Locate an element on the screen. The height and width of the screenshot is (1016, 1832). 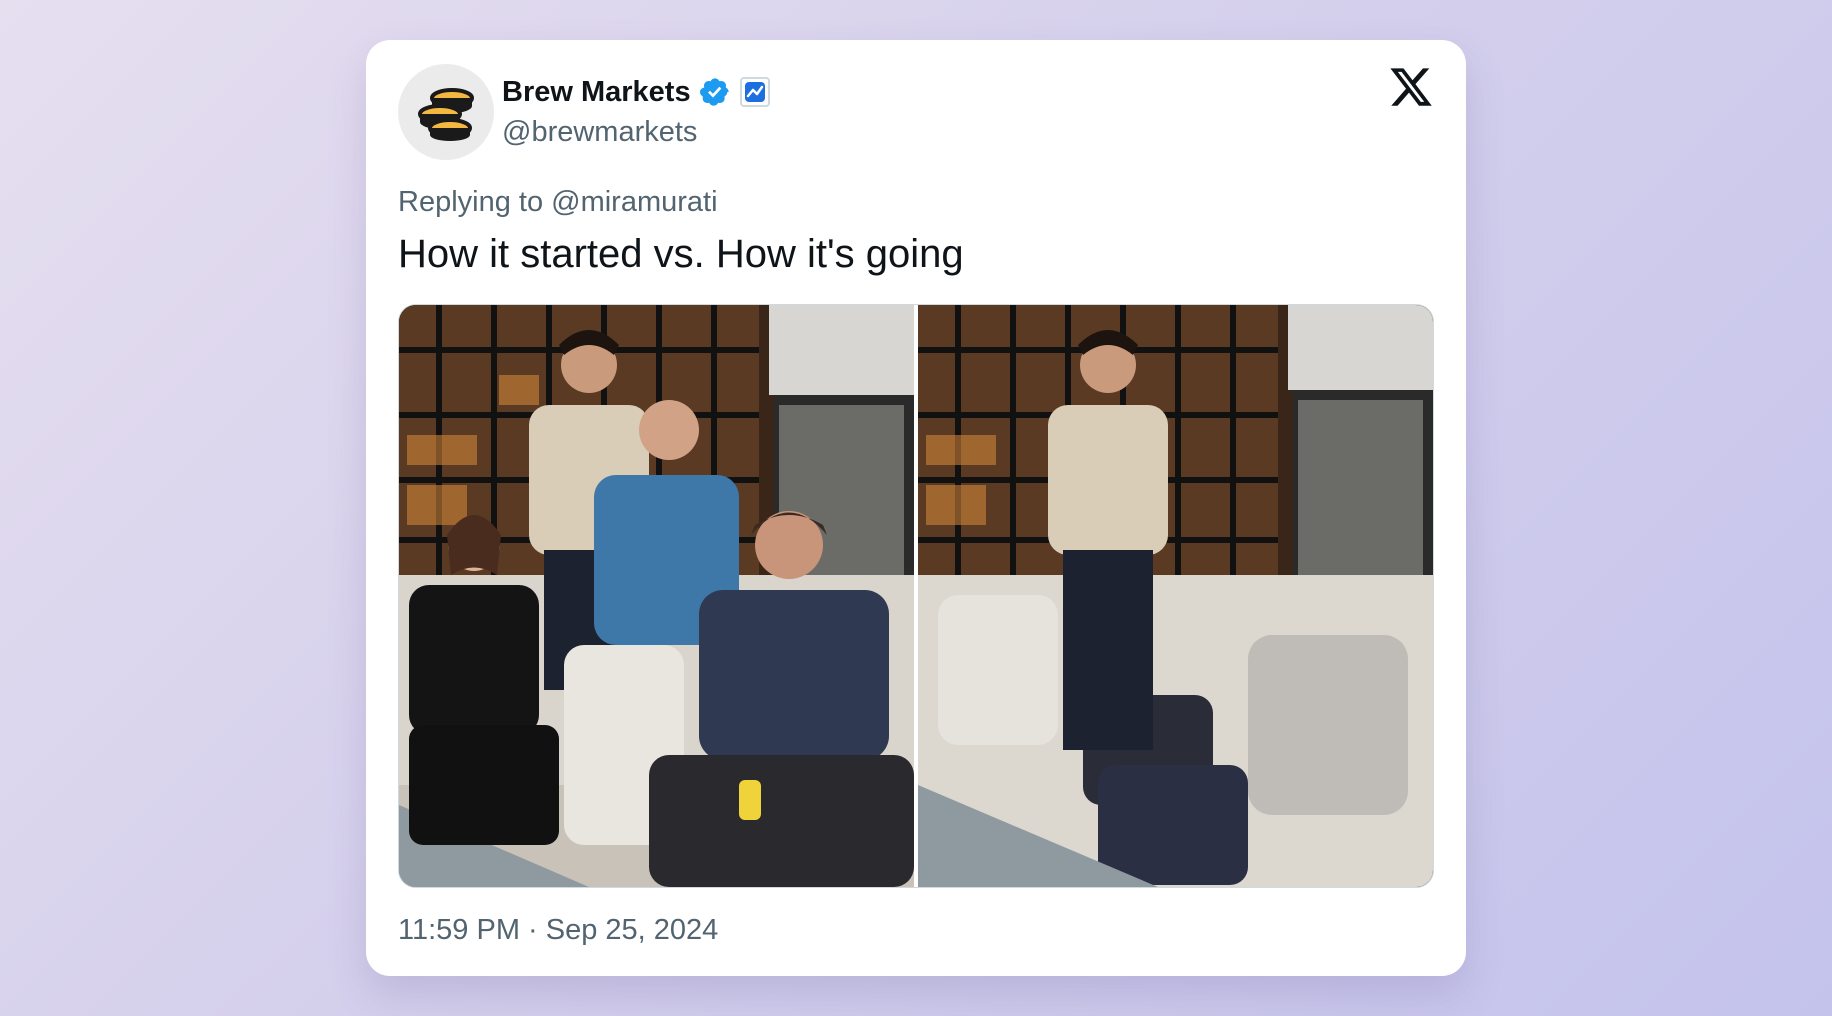
coin-stack-icon is located at coordinates (446, 114).